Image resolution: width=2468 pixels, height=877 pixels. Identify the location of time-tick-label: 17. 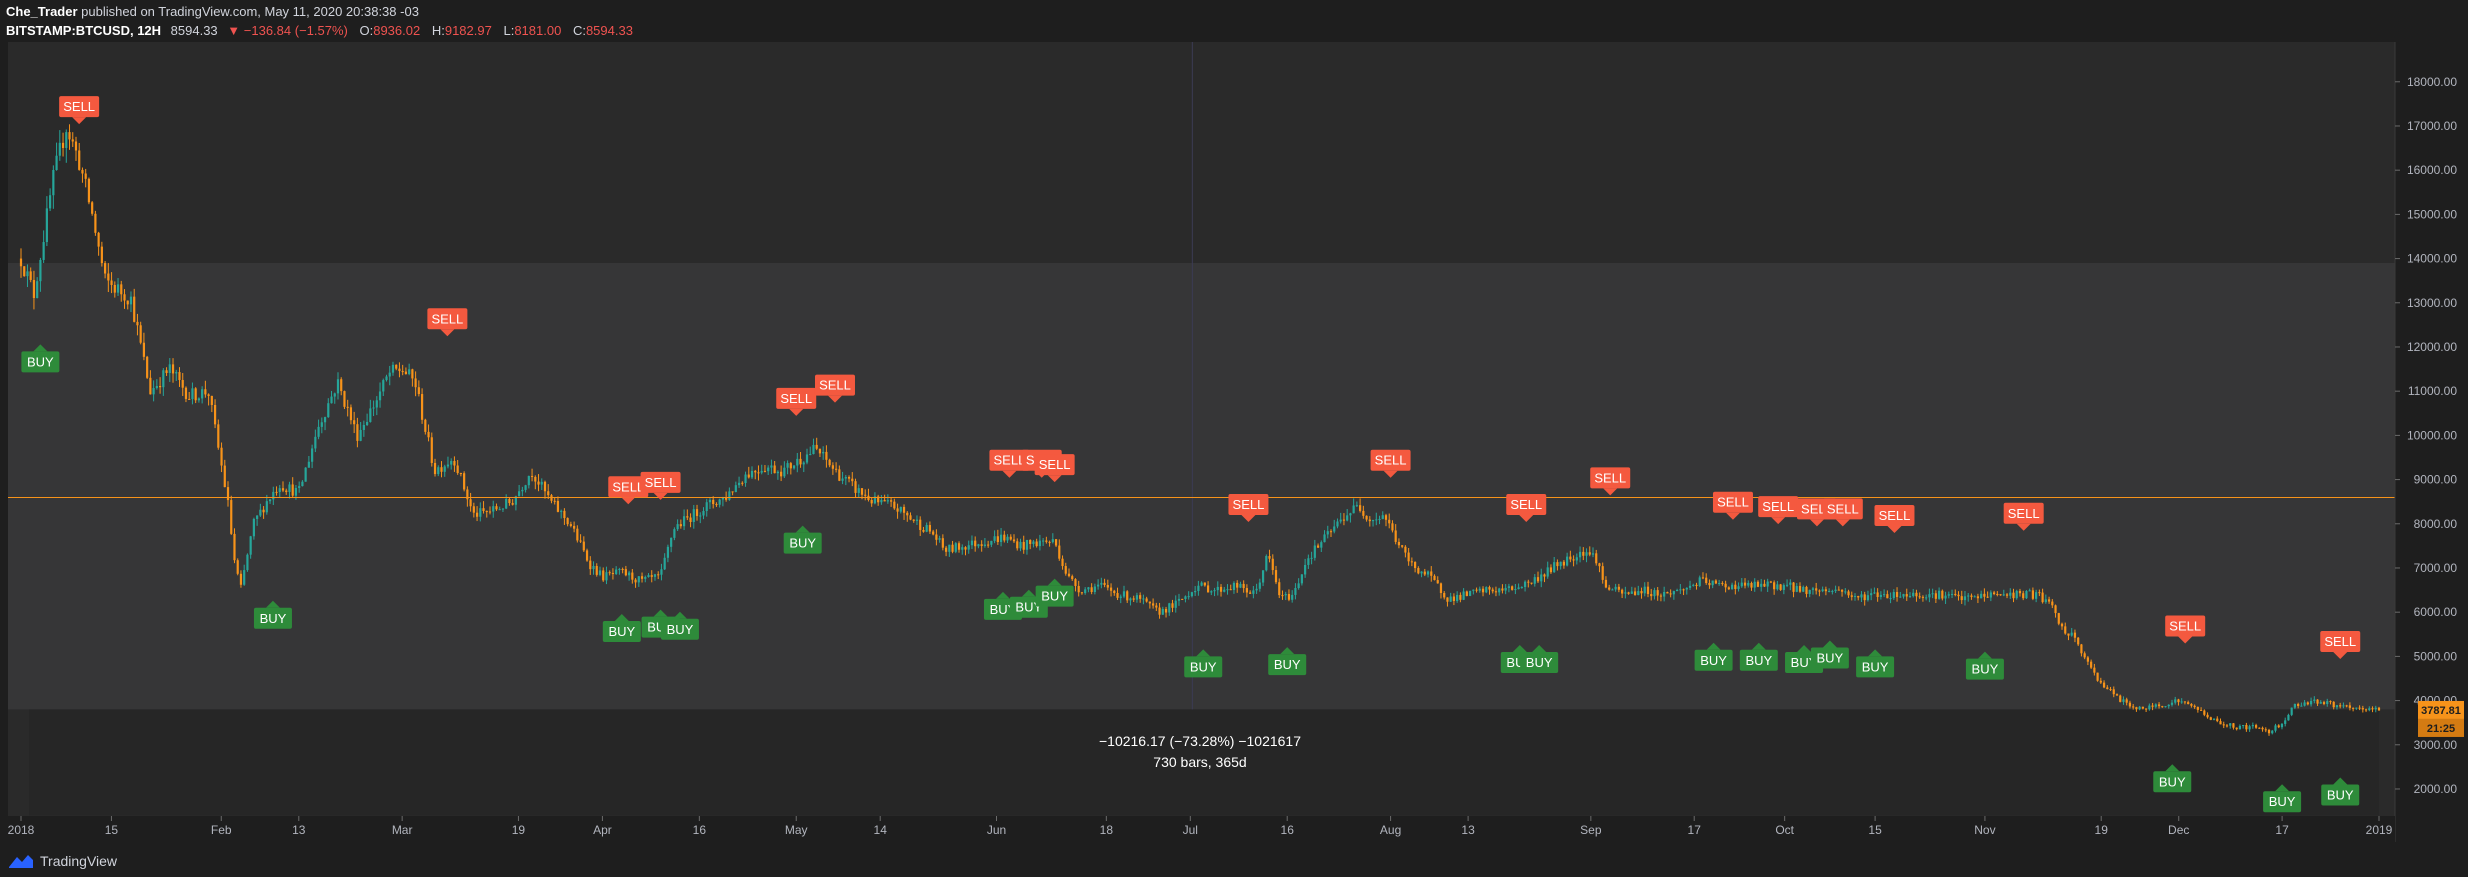
(1695, 830).